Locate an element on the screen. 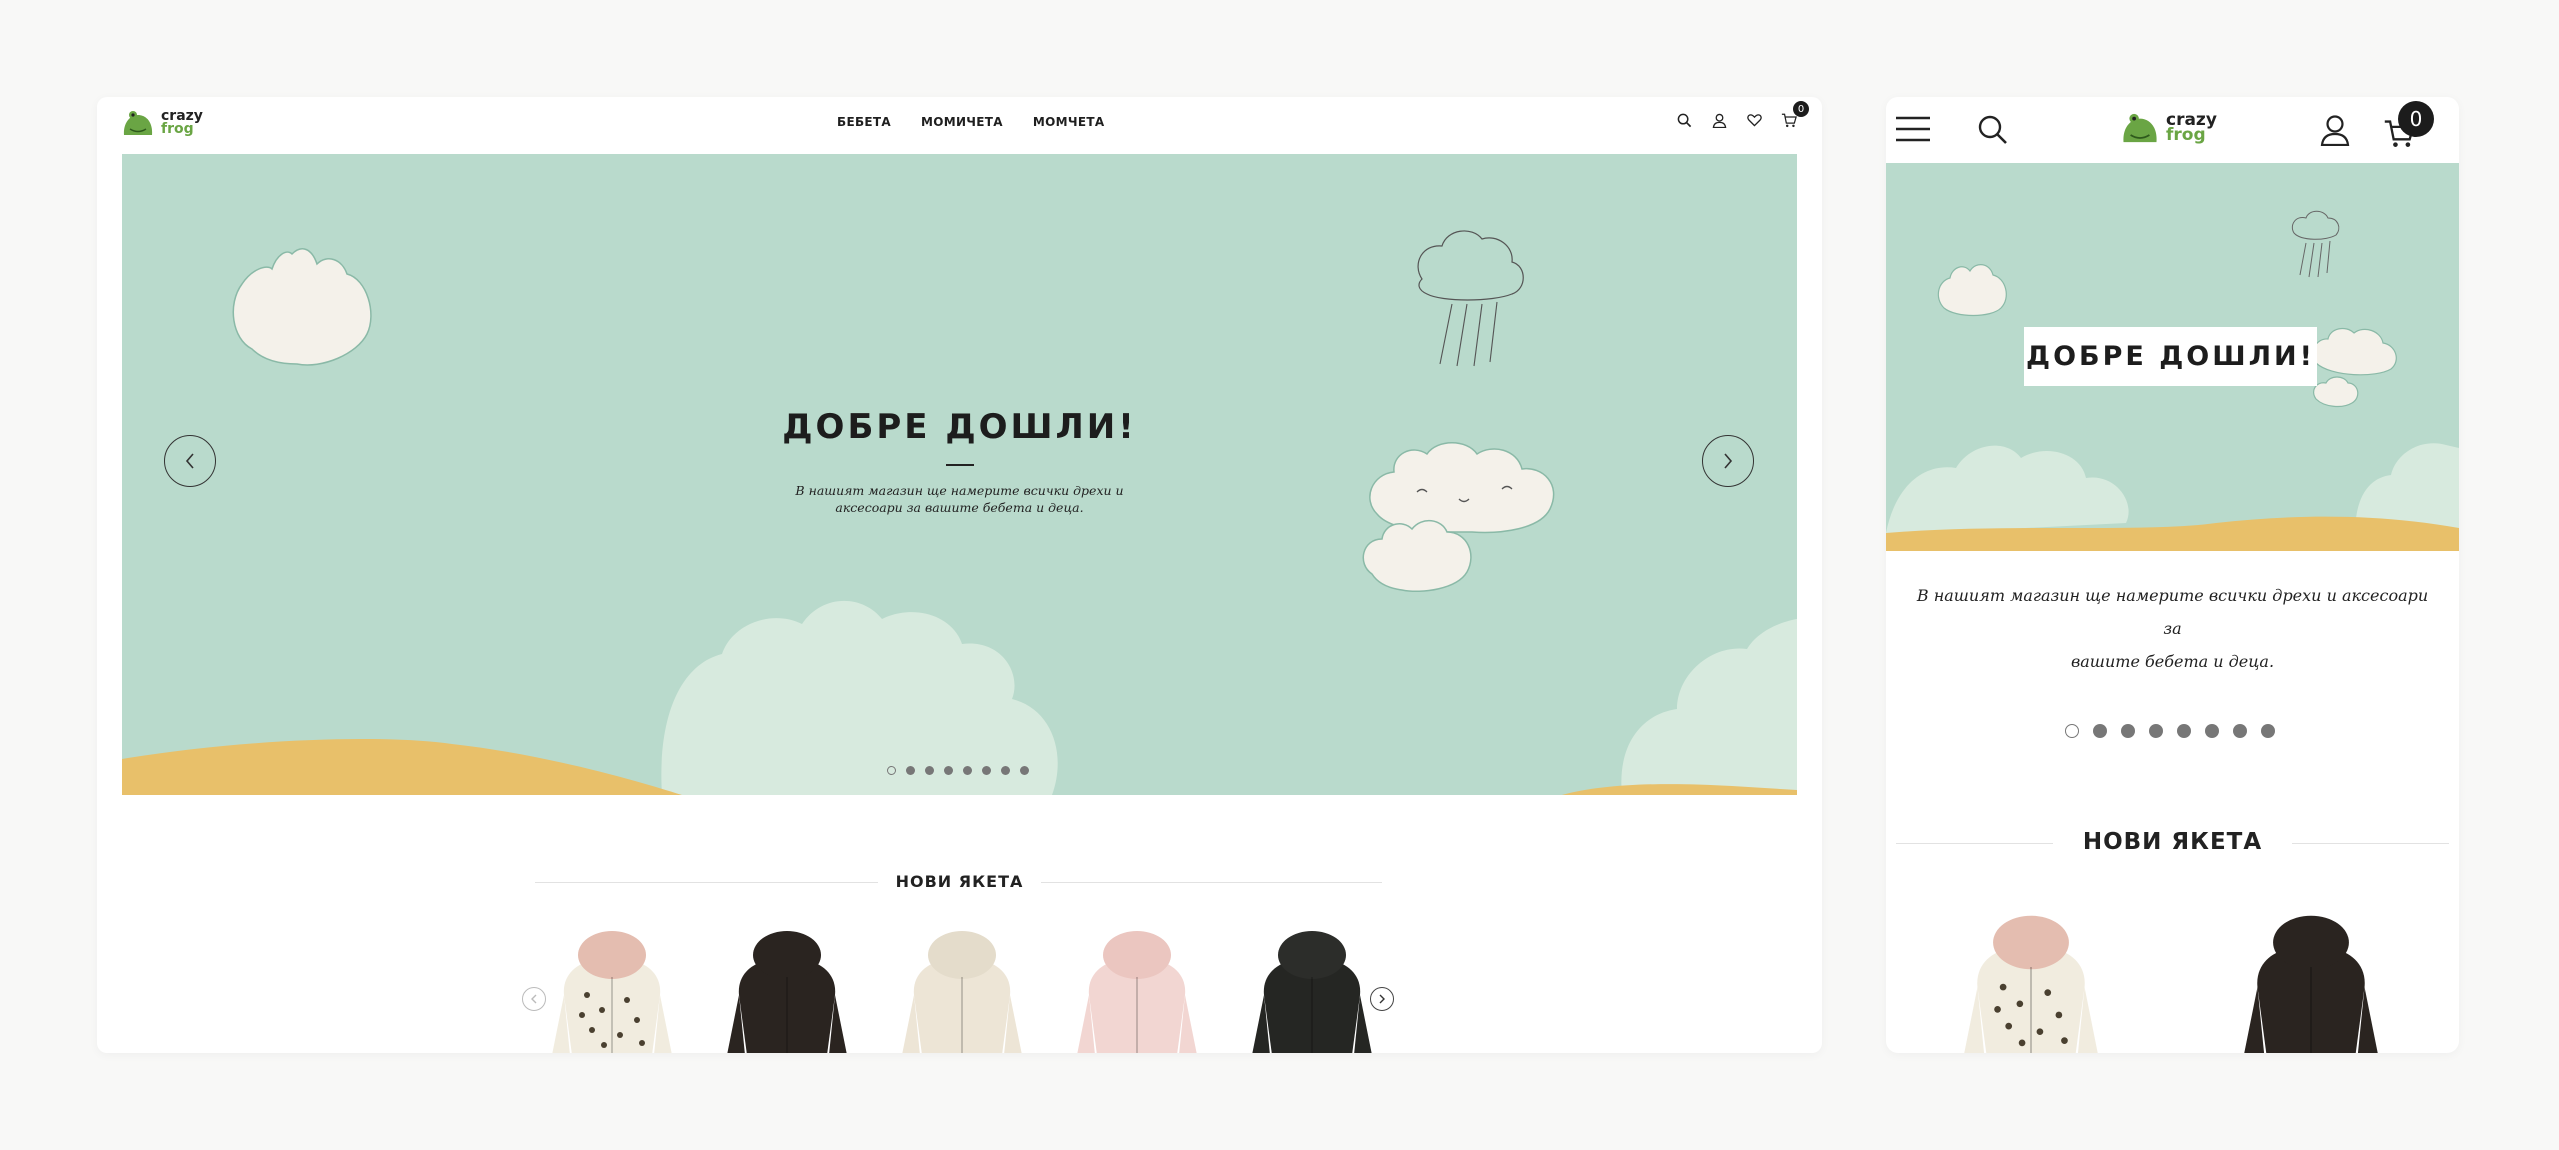 Image resolution: width=2559 pixels, height=1150 pixels. heart-icon is located at coordinates (1754, 120).